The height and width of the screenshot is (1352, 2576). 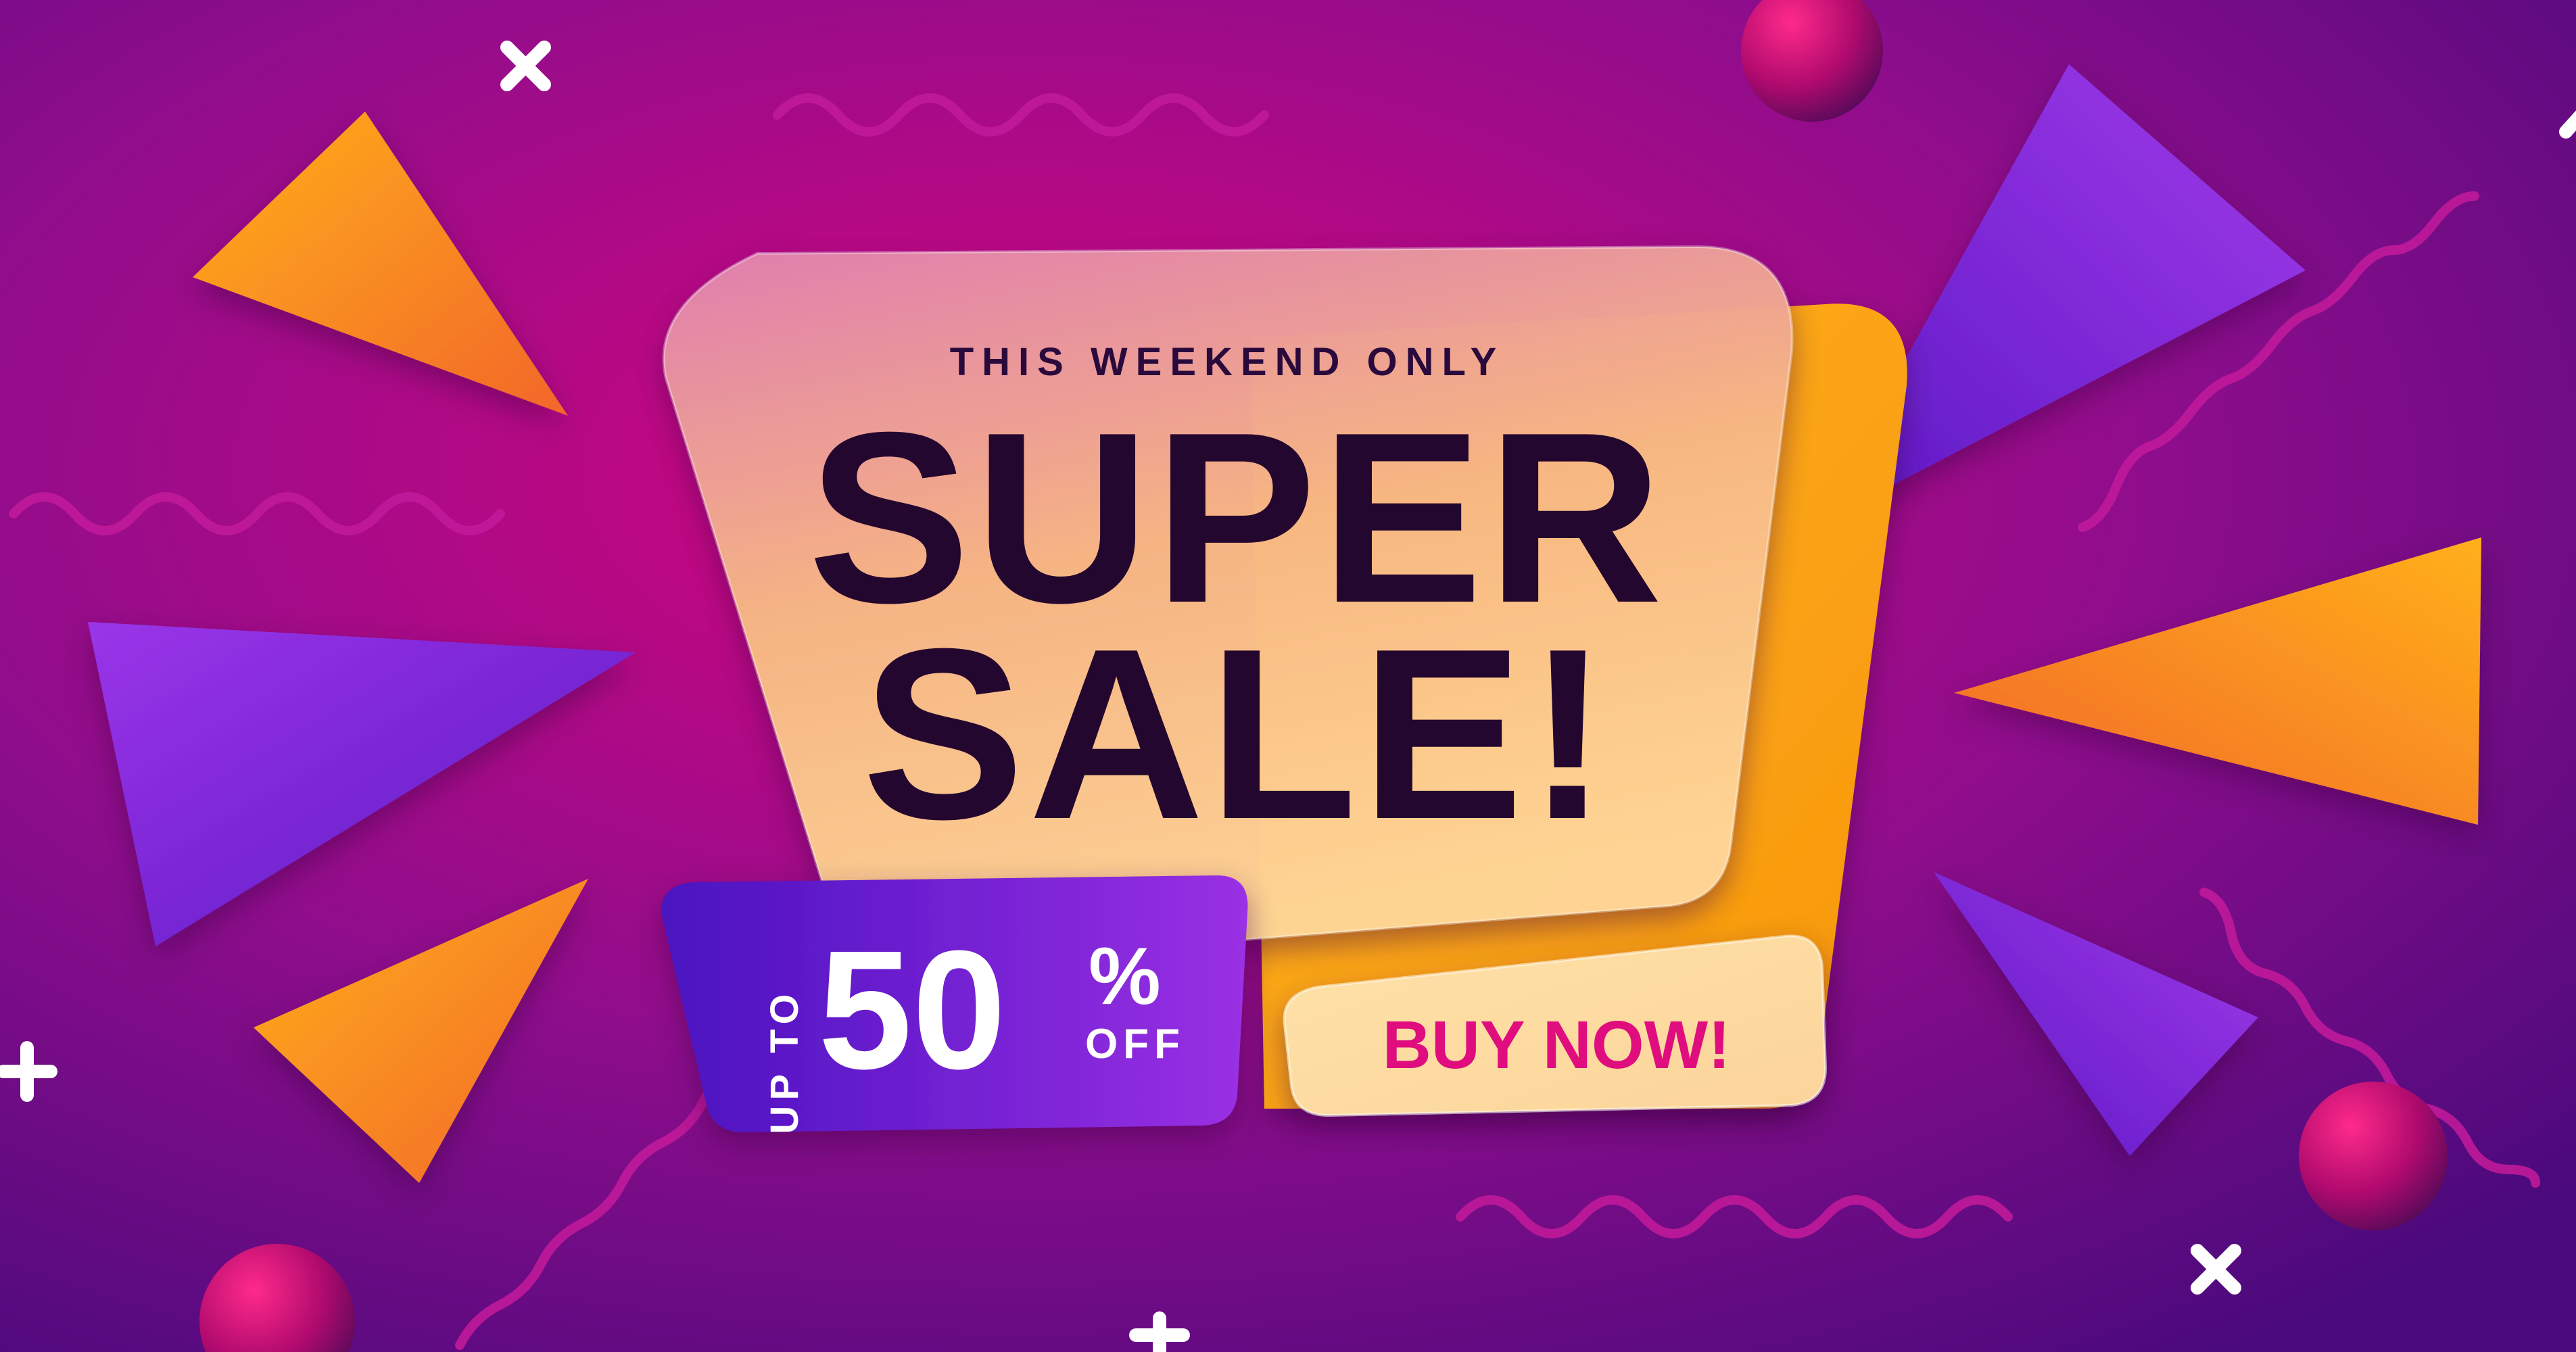 I want to click on tagline: THIS WEEKEND ONLY, so click(x=1227, y=362).